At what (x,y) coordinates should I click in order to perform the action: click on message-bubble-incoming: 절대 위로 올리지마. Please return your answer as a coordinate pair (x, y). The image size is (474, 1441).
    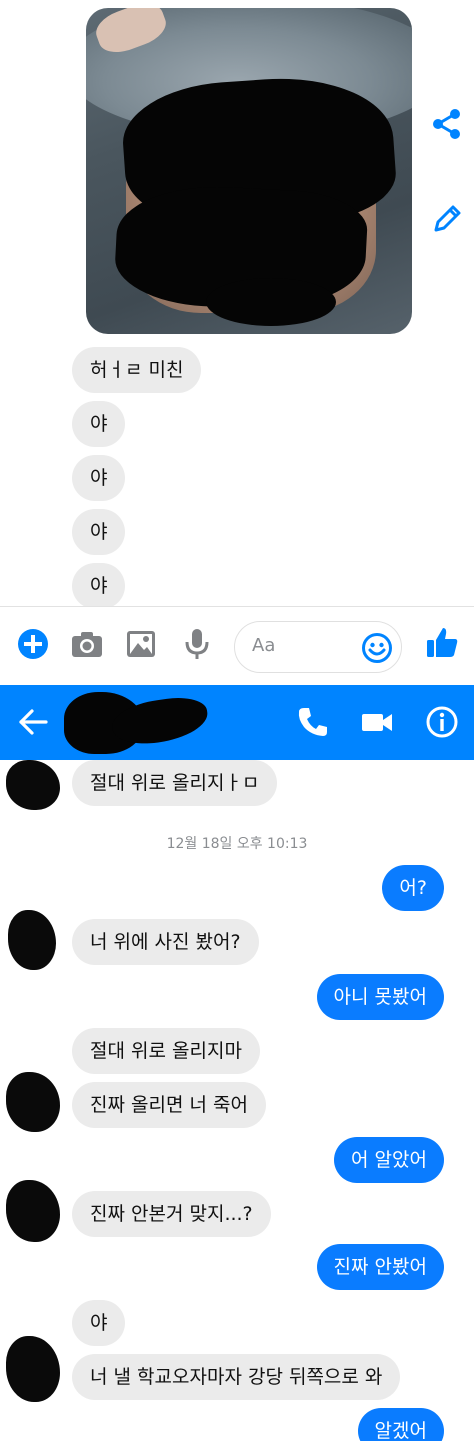
    Looking at the image, I should click on (166, 1051).